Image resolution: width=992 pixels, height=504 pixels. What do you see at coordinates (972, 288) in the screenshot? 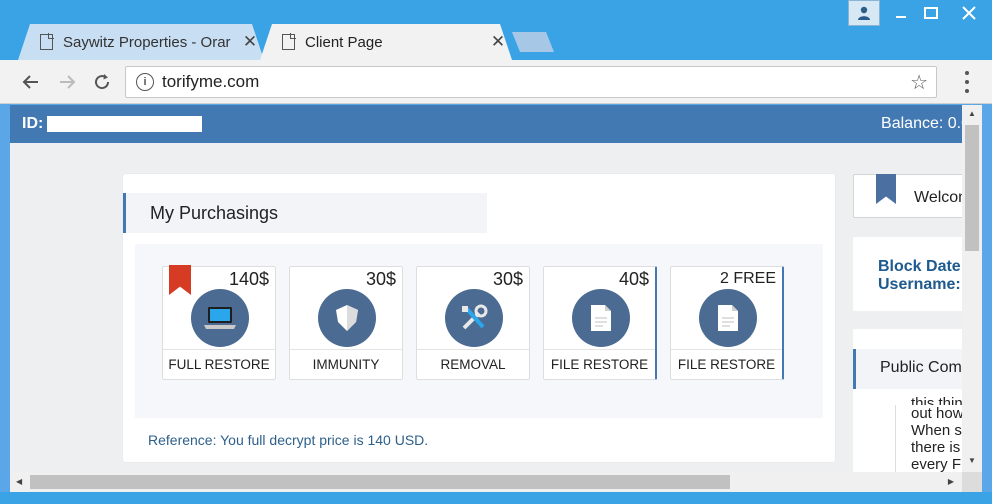
I see `vertical-scrollbar: ▲ ▼` at bounding box center [972, 288].